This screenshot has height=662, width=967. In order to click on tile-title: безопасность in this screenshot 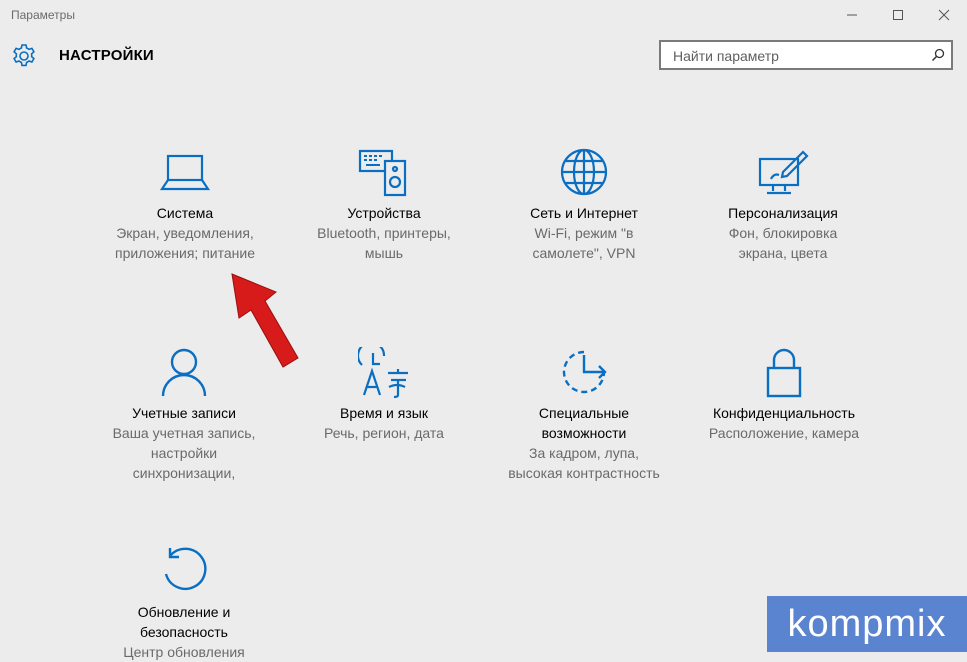, I will do `click(184, 632)`.